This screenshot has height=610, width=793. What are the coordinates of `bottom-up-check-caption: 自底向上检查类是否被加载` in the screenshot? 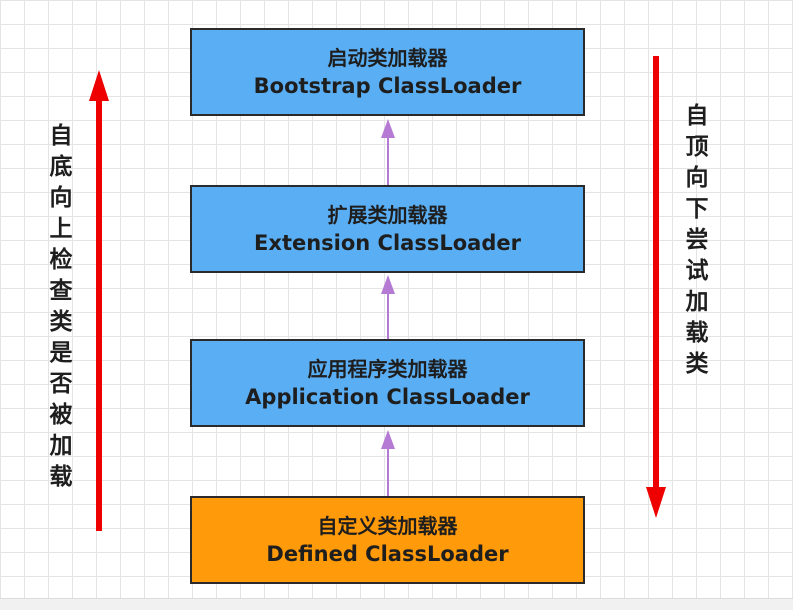 It's located at (61, 306).